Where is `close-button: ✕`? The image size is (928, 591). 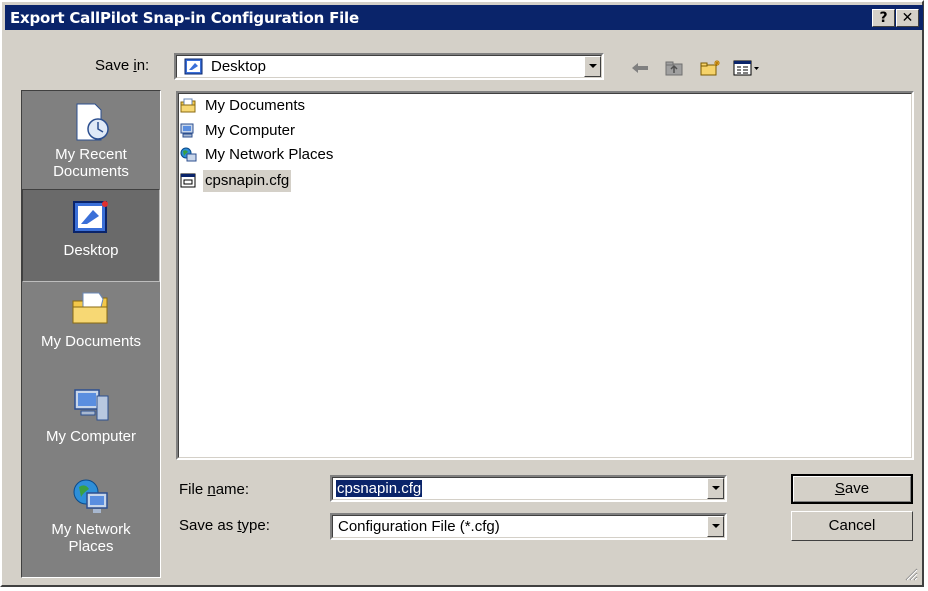 close-button: ✕ is located at coordinates (907, 18).